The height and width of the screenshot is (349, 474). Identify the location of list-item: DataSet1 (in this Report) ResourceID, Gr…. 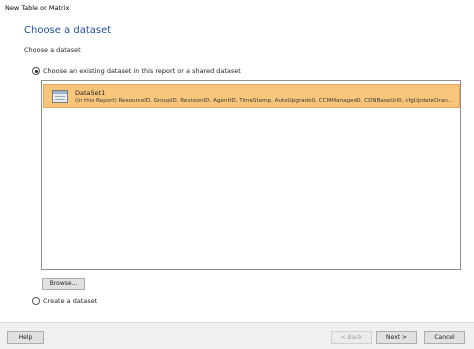
(251, 96).